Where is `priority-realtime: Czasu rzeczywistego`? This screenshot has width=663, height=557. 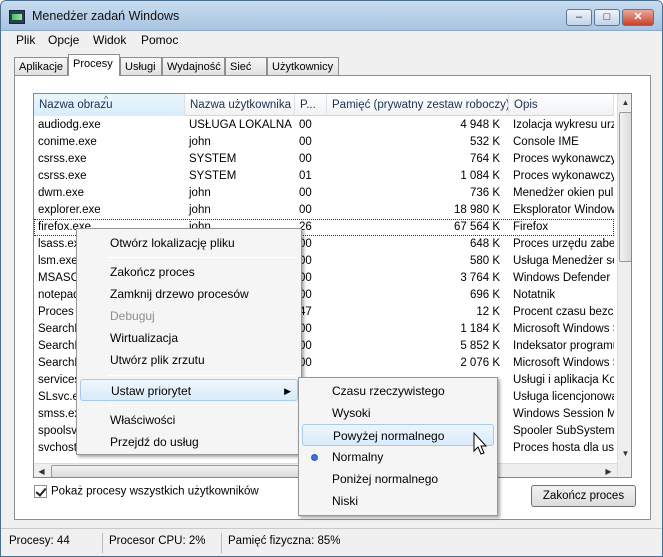 priority-realtime: Czasu rzeczywistego is located at coordinates (398, 391).